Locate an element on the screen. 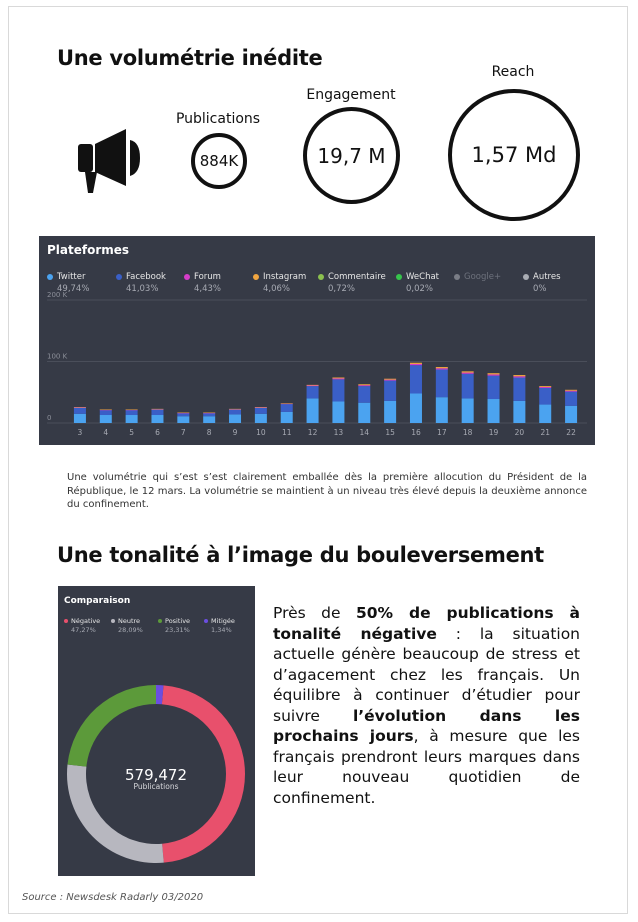 Image resolution: width=638 pixels, height=922 pixels. x-tick-label: 16 is located at coordinates (416, 432).